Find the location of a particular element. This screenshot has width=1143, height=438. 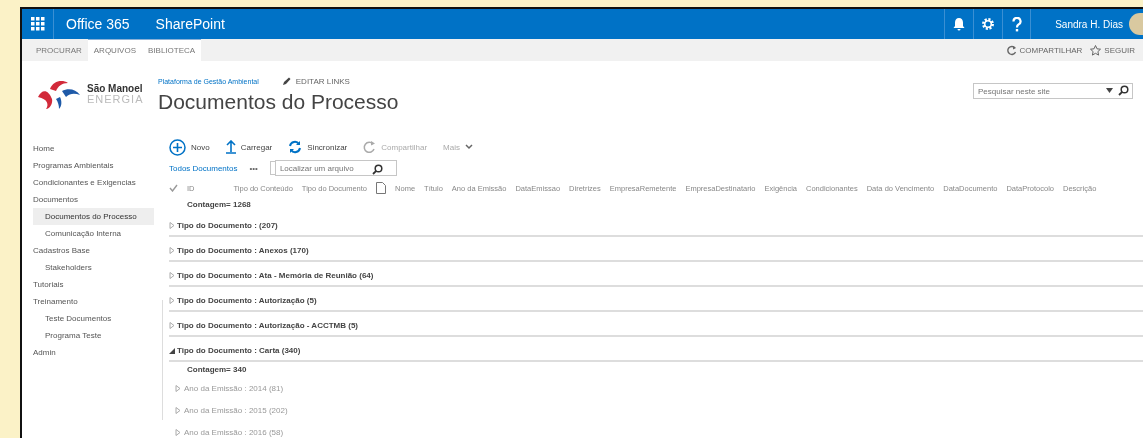

plus-icon is located at coordinates (177, 147).